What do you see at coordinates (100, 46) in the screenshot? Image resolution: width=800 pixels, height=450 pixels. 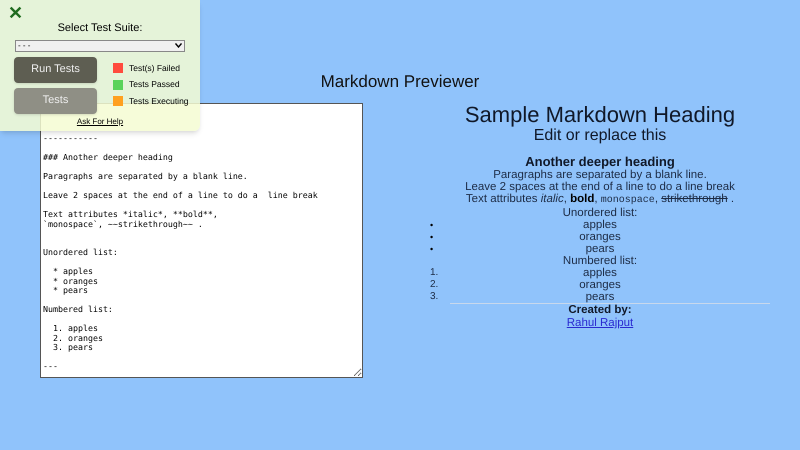 I see `suite-select: - - -` at bounding box center [100, 46].